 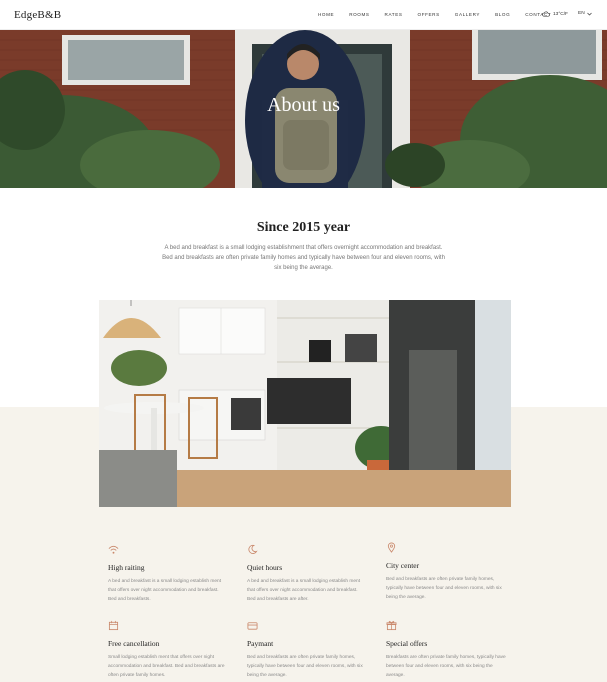 I want to click on wifi-icon, so click(x=113, y=549).